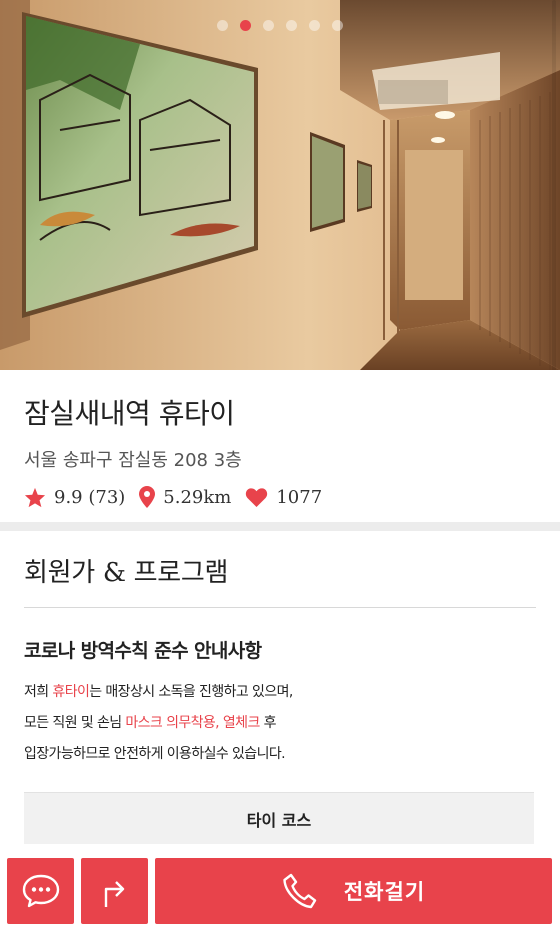 This screenshot has height=926, width=560. What do you see at coordinates (114, 573) in the screenshot?
I see `section-title-ampersand: &` at bounding box center [114, 573].